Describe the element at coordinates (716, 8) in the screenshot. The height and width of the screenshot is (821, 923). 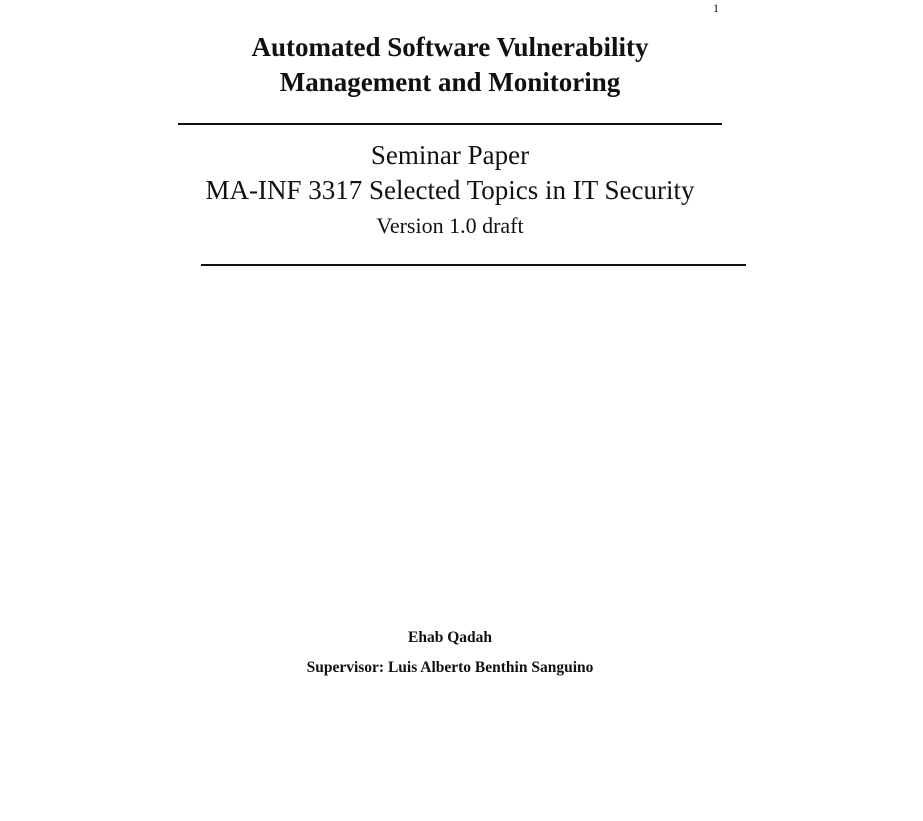
I see `page-number: 1` at that location.